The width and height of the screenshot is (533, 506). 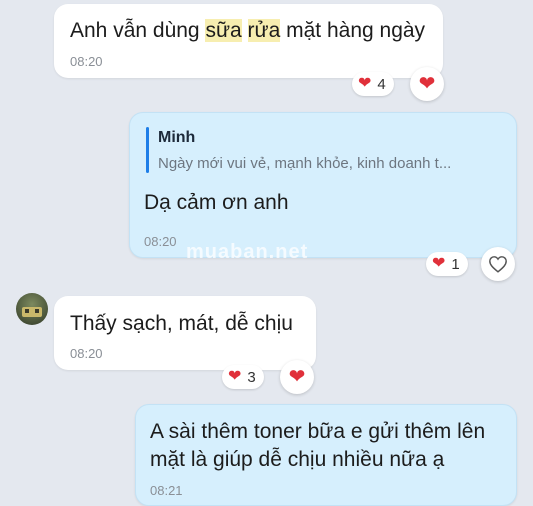 I want to click on message-text-line-2: mặt là giúp dễ chịu nhiều nữa ạ, so click(x=297, y=459).